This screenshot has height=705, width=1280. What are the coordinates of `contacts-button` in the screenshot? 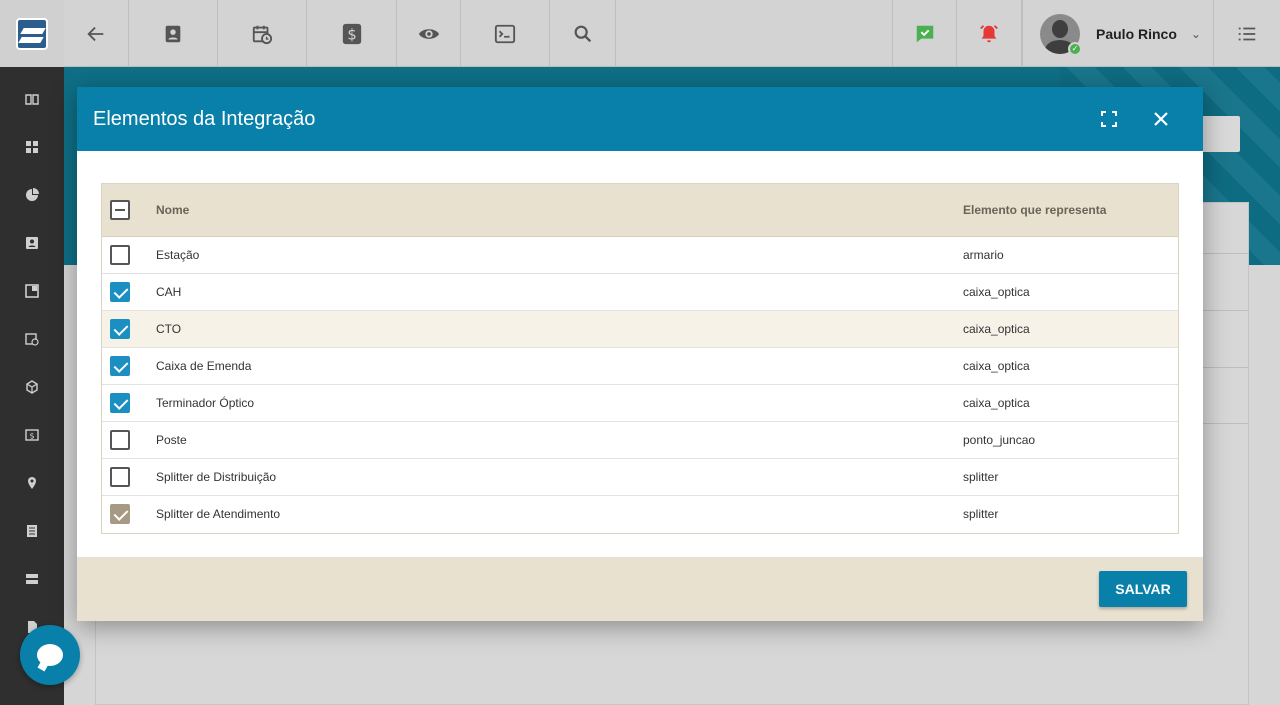 It's located at (173, 33).